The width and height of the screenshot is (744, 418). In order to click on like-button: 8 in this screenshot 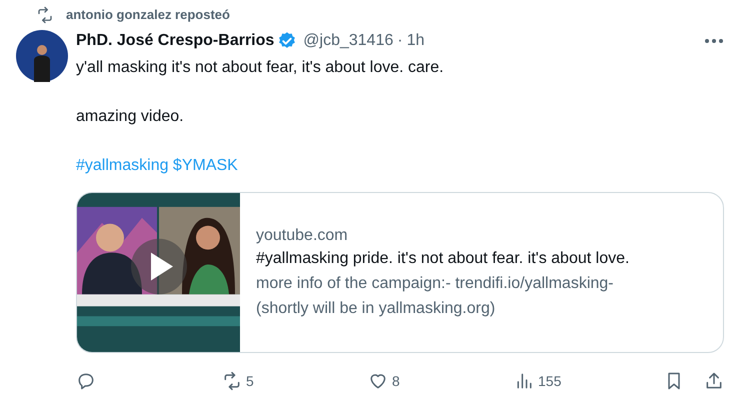, I will do `click(413, 381)`.